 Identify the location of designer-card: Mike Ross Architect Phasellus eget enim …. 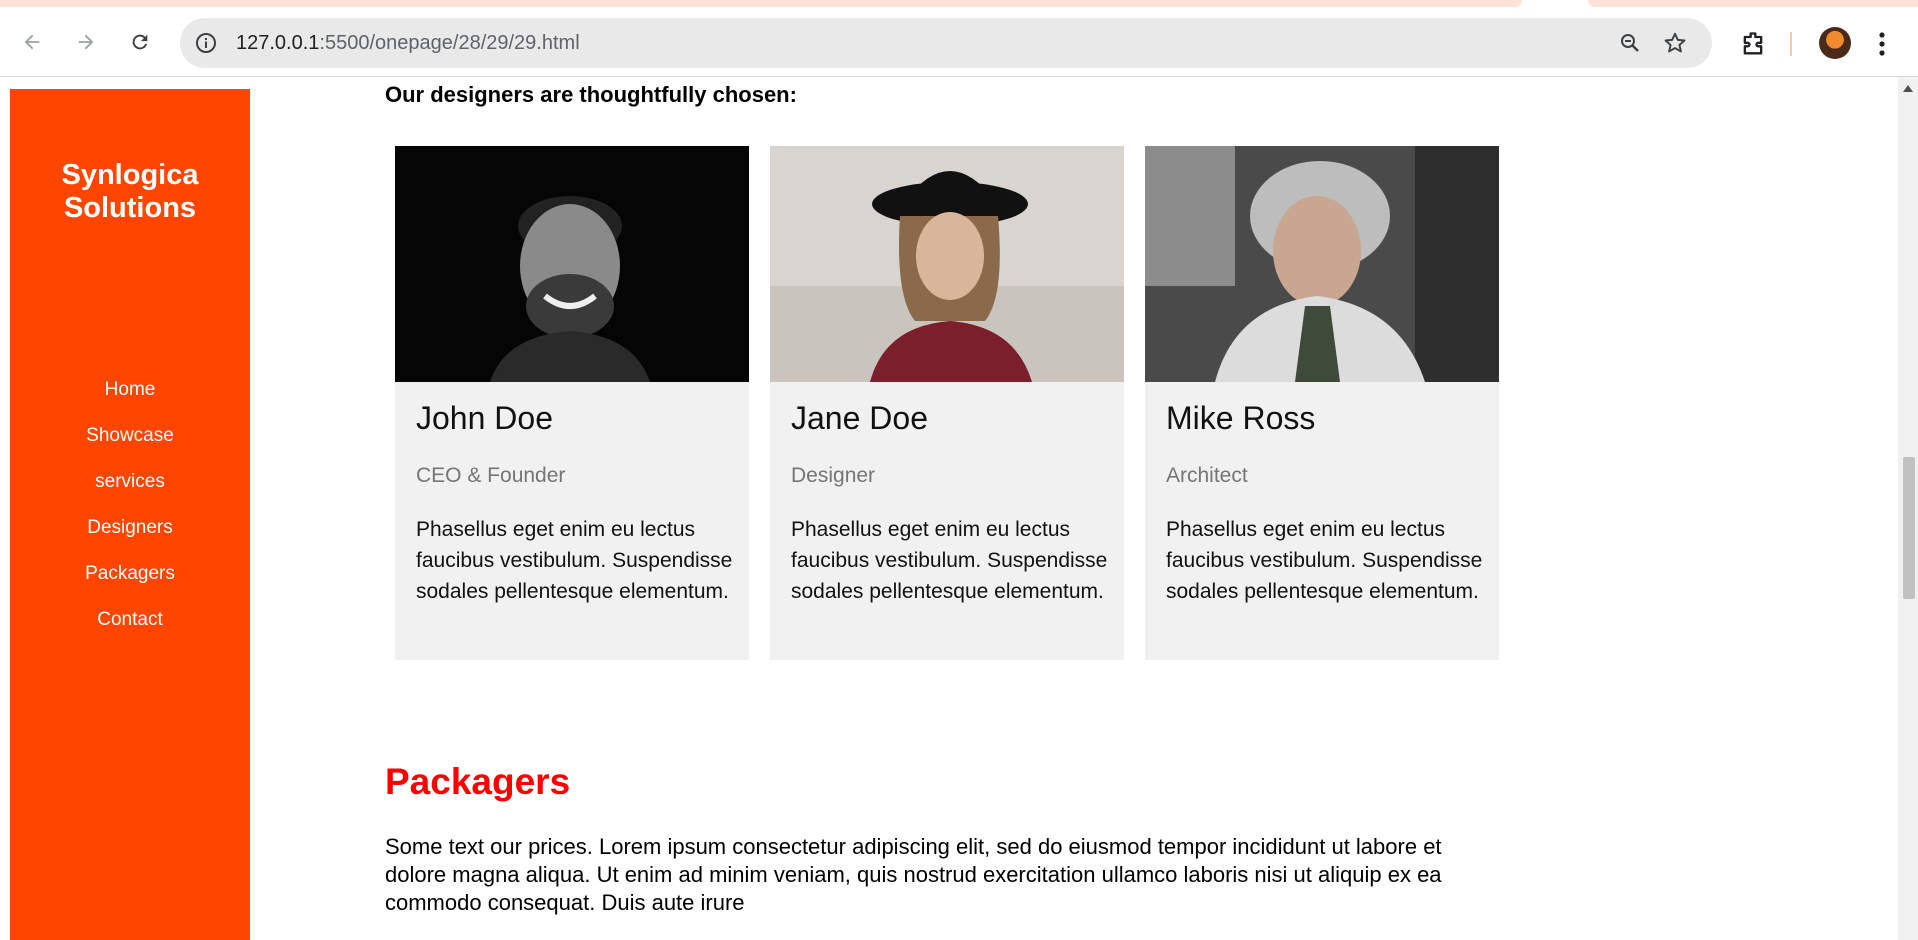
(1322, 403).